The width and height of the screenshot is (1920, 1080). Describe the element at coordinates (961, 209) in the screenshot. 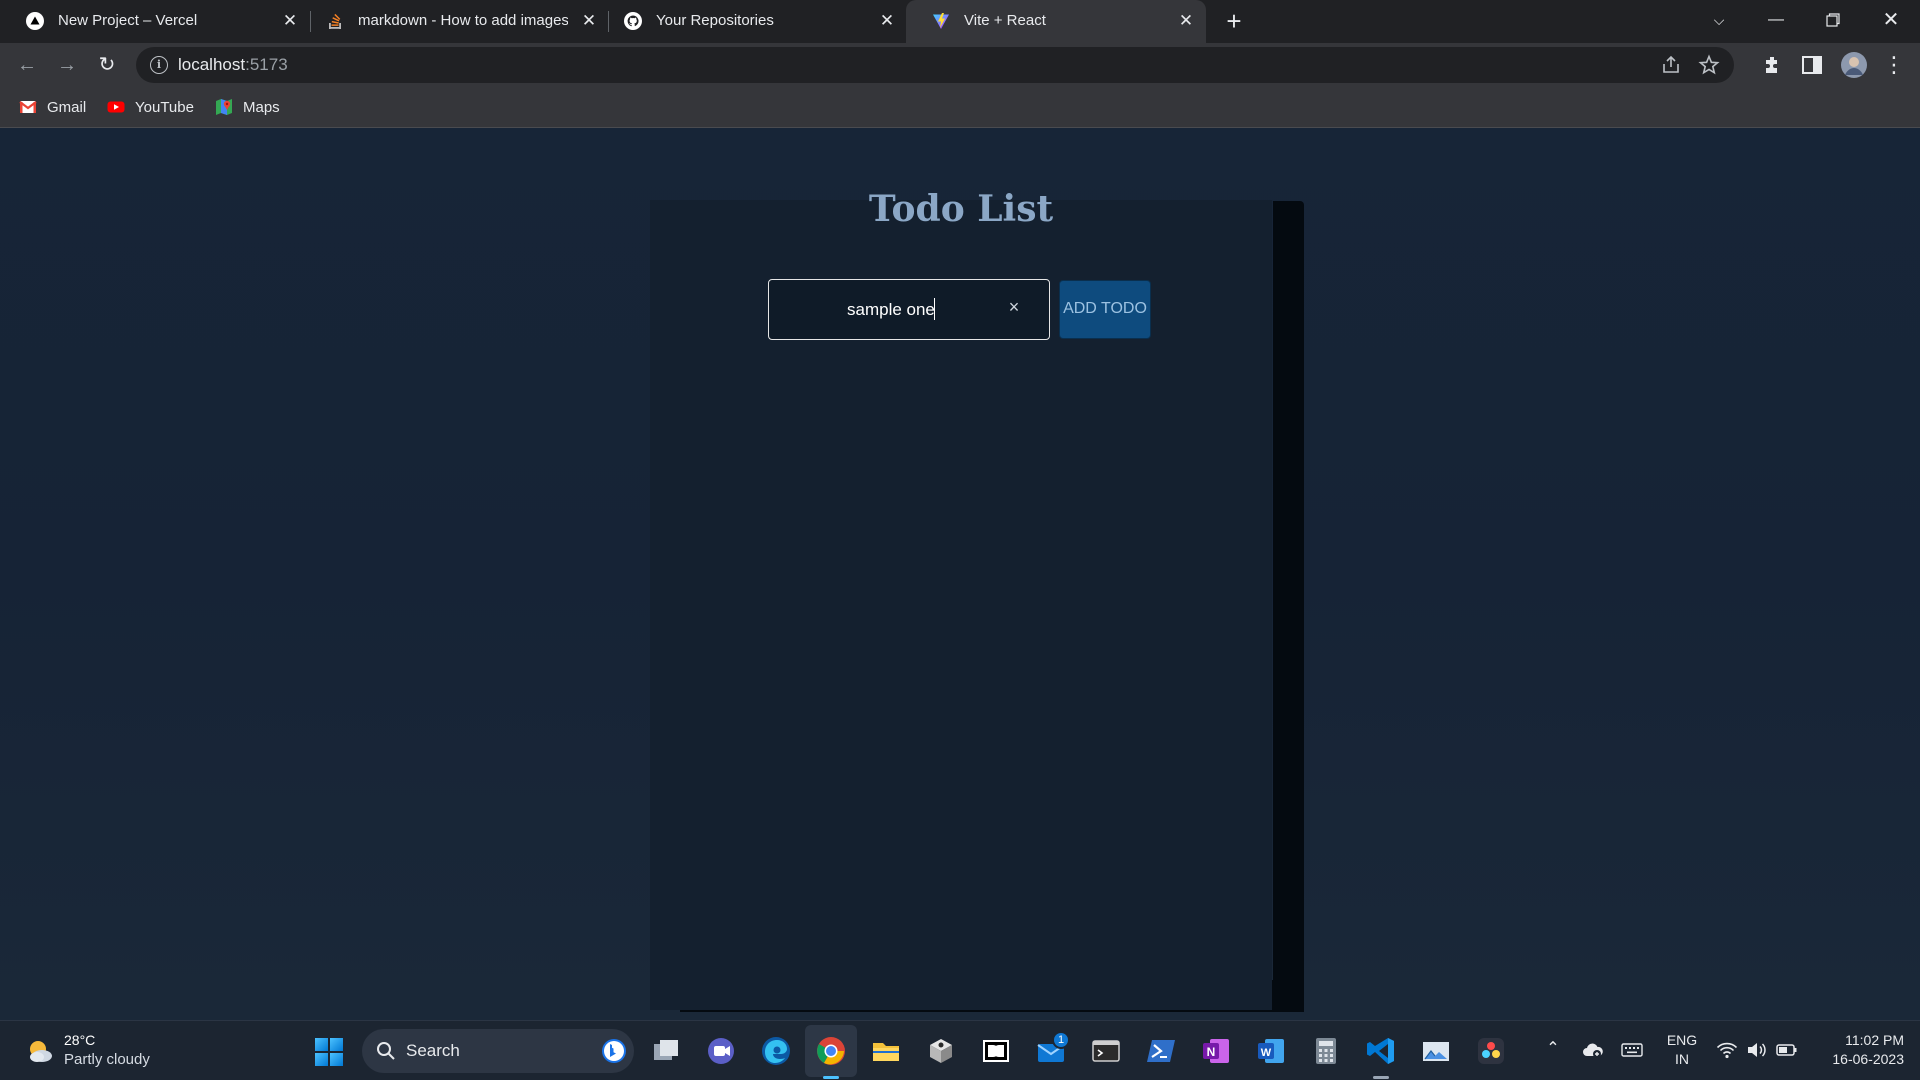

I see `page-title: Todo List` at that location.